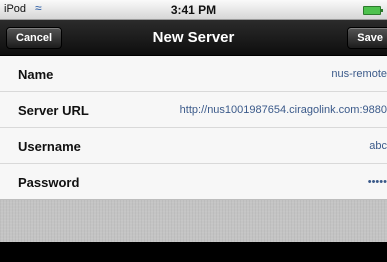  I want to click on username-row: Username abc, so click(193, 146).